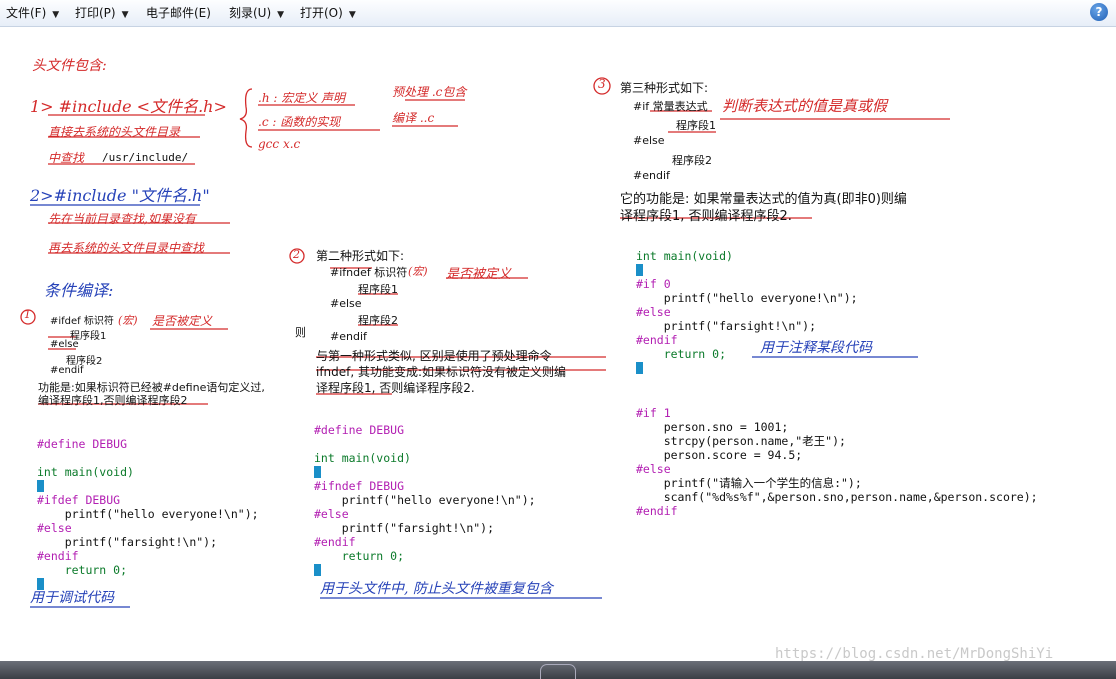  Describe the element at coordinates (95, 13) in the screenshot. I see `menu-print-label: 打印(P)` at that location.